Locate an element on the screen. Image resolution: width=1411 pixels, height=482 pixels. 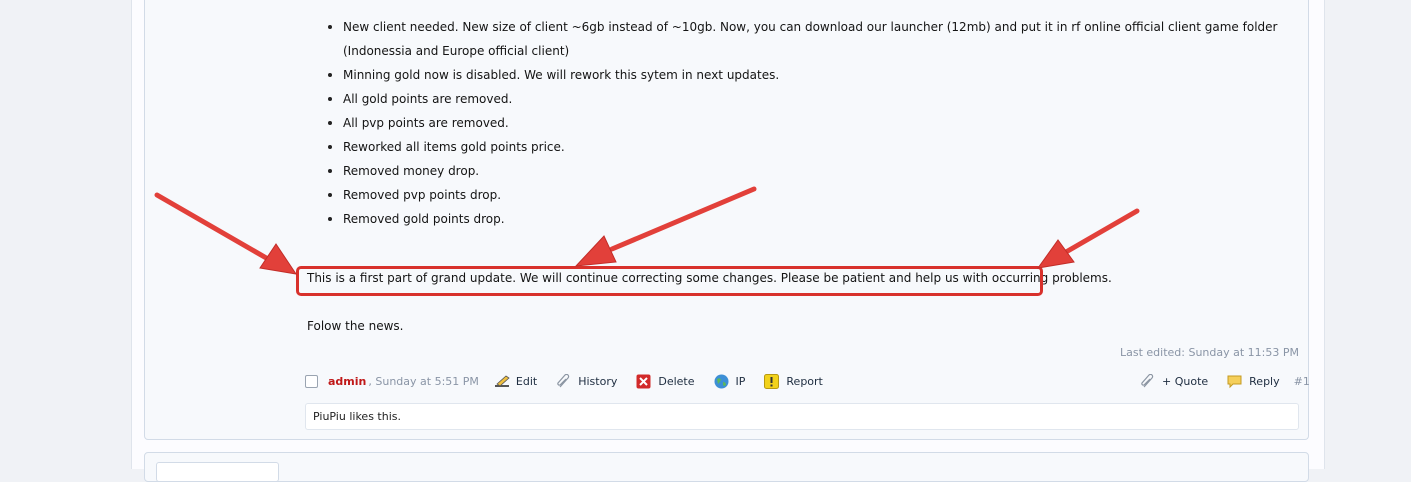
annotation-arrow-left is located at coordinates (226, 233).